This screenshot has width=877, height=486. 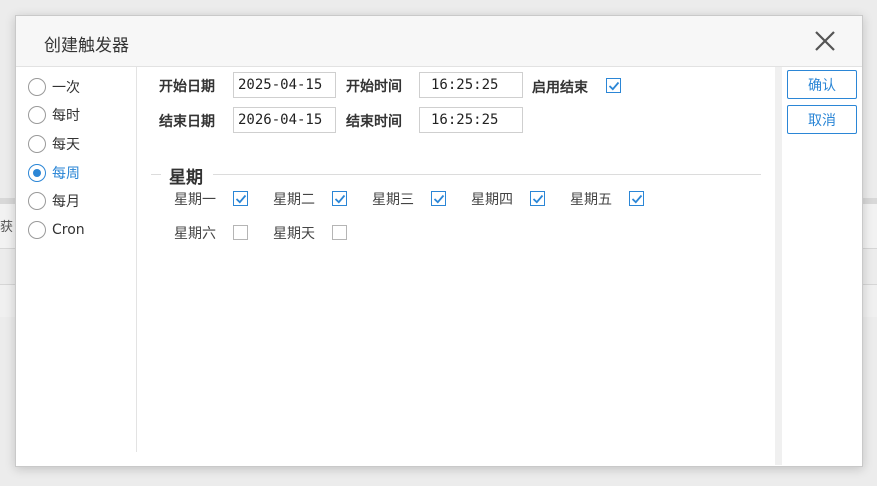 I want to click on checkbox-sat, so click(x=240, y=232).